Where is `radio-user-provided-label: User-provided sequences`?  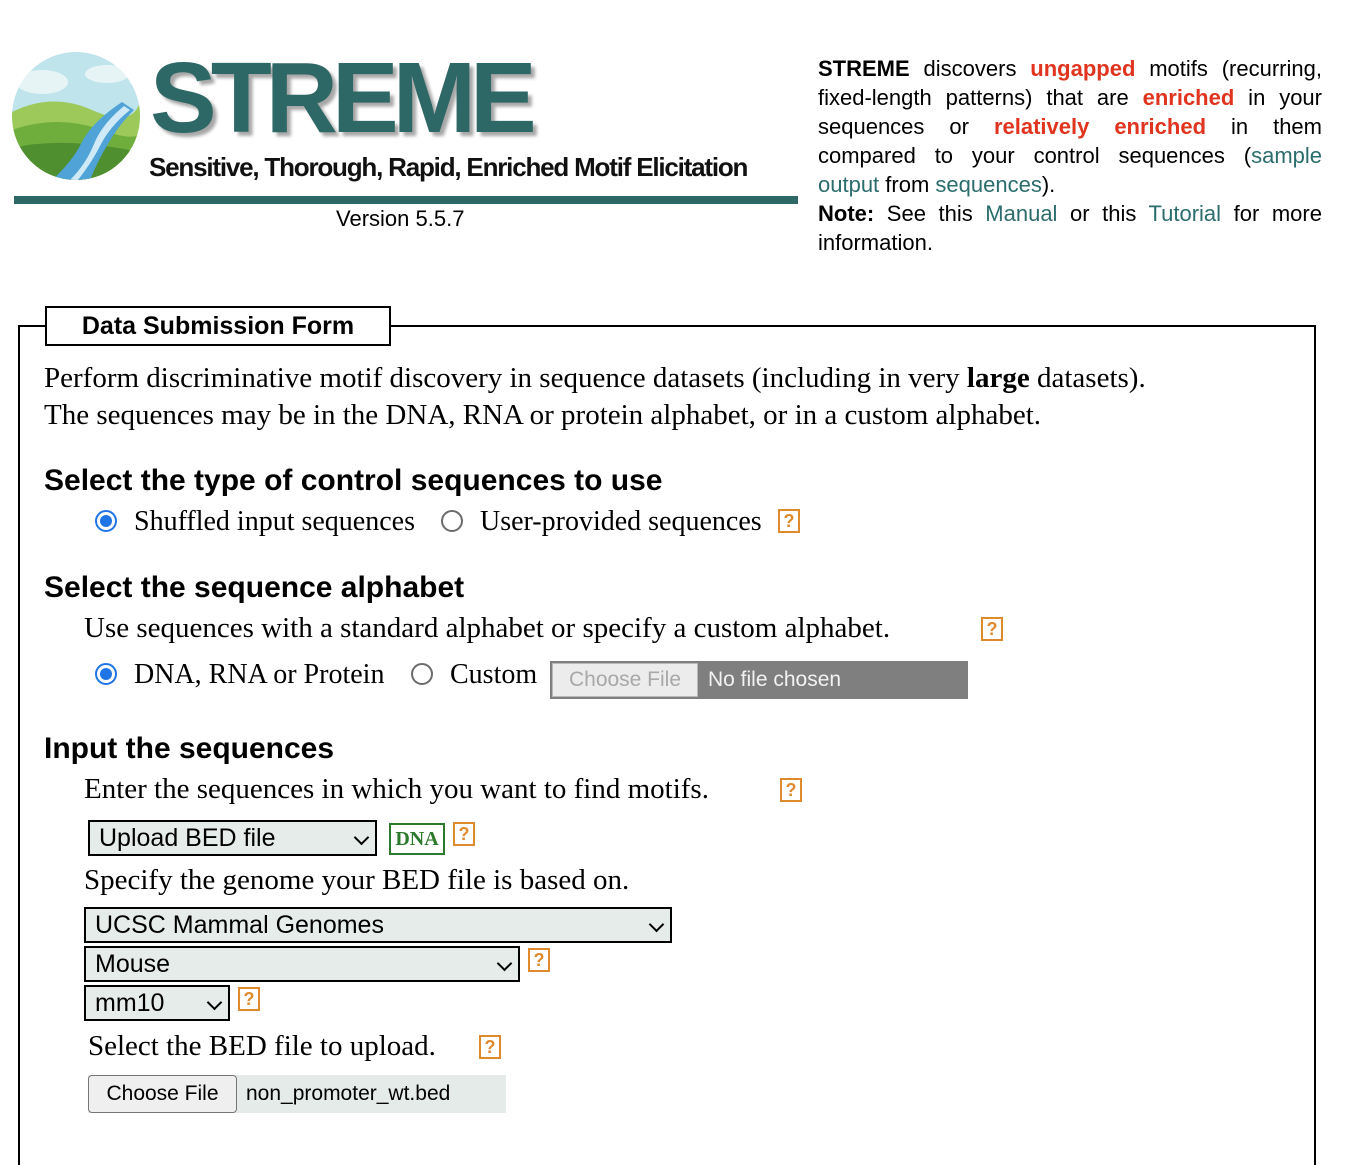 radio-user-provided-label: User-provided sequences is located at coordinates (621, 522).